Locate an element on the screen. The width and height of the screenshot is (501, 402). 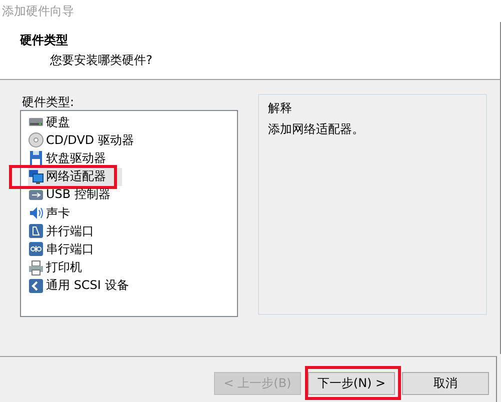
list-item: 并行端口 is located at coordinates (69, 231).